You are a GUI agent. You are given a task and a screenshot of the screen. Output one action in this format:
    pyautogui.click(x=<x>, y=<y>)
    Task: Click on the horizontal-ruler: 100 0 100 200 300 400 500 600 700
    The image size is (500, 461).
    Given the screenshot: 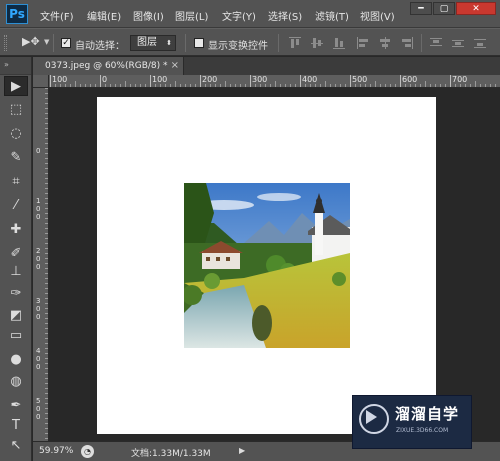 What is the action you would take?
    pyautogui.click(x=274, y=81)
    